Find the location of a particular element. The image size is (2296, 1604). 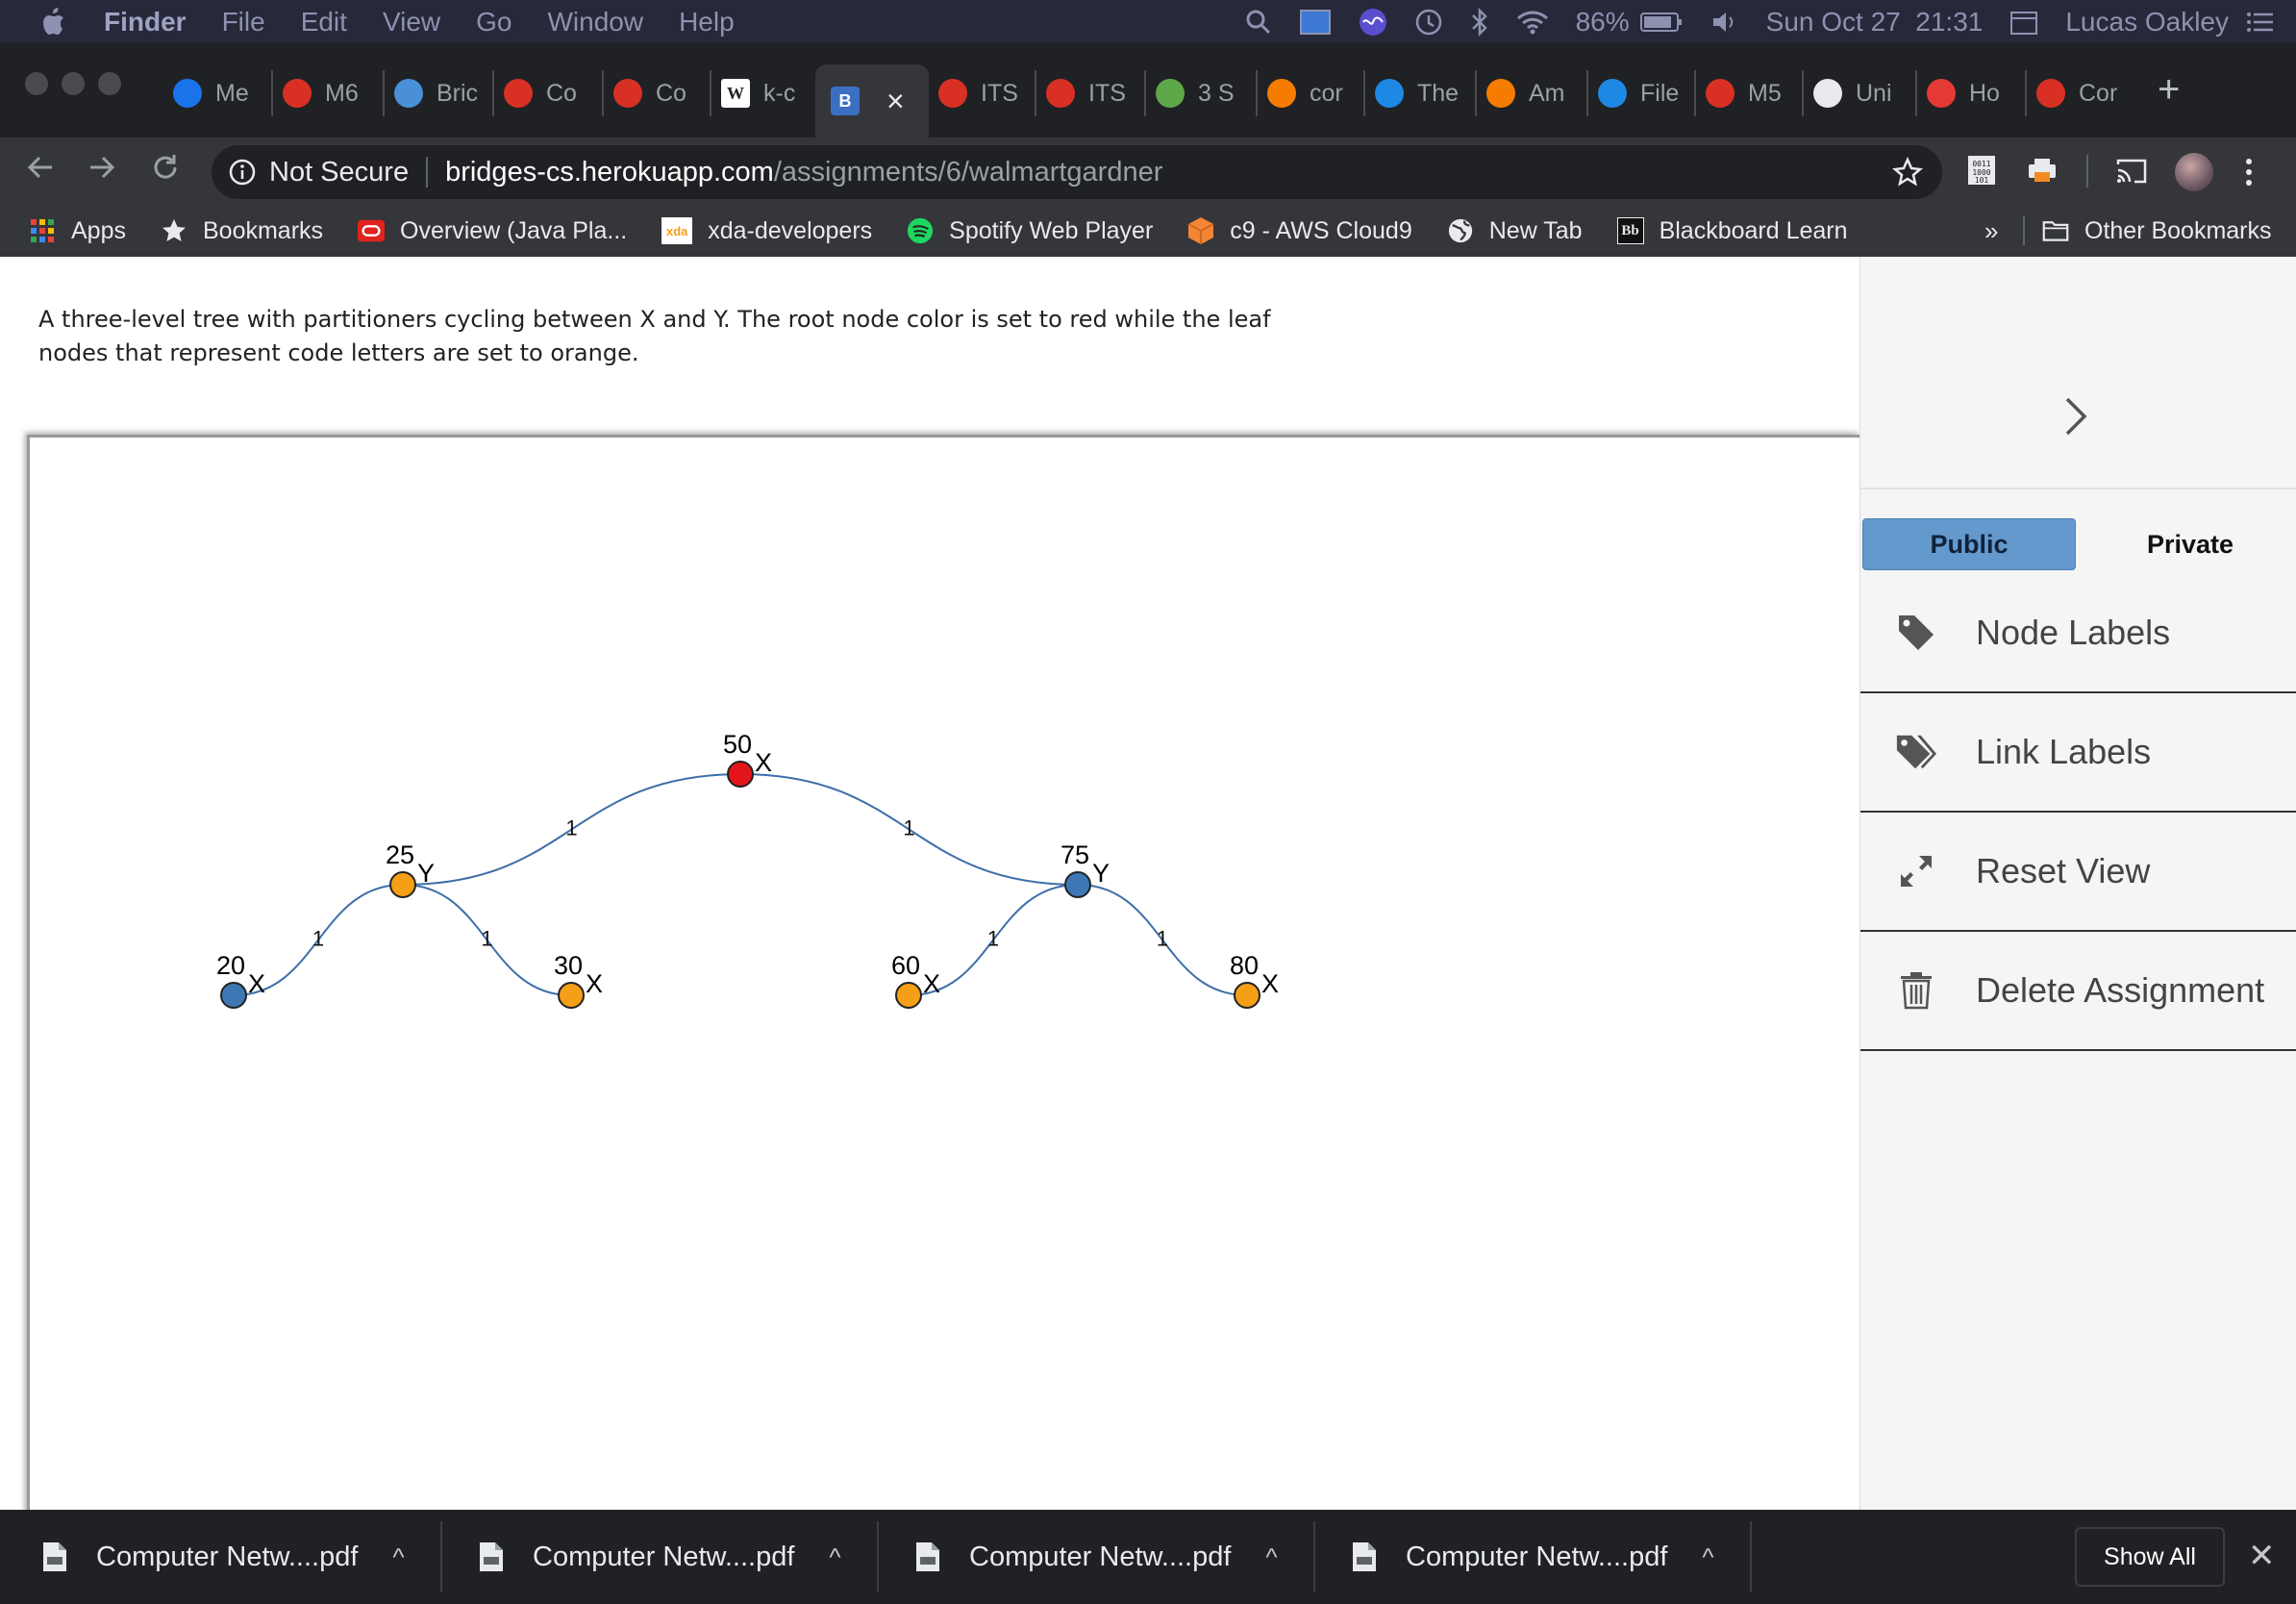

window-zoom-button is located at coordinates (109, 83).